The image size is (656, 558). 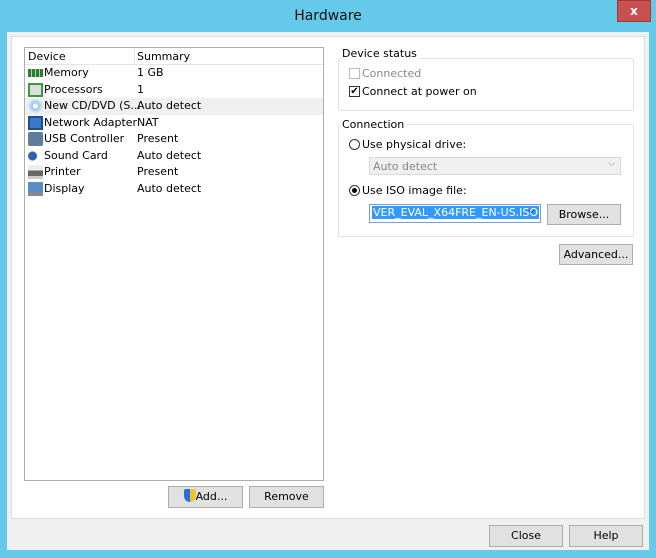 I want to click on device-row: New CD/DVD (S... Auto detect, so click(x=174, y=106).